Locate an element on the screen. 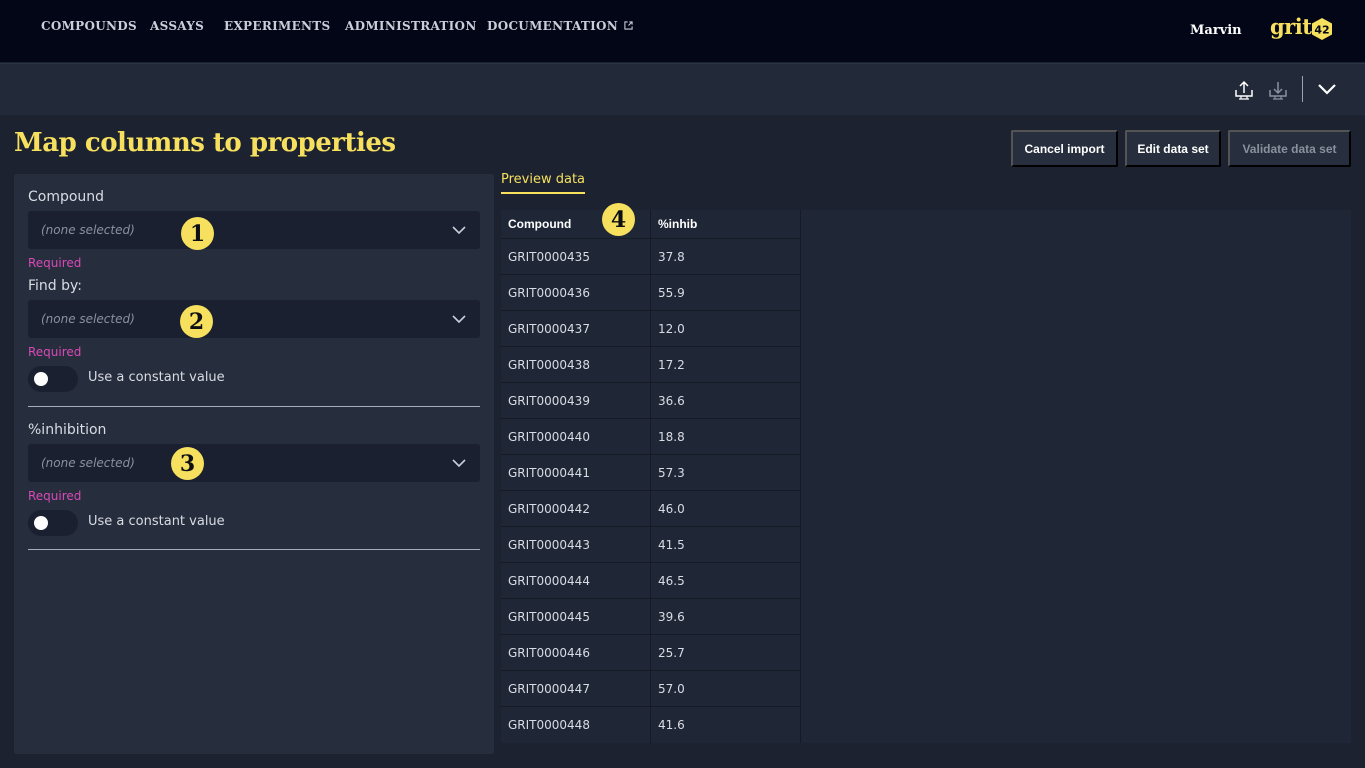 Image resolution: width=1365 pixels, height=768 pixels. table-row: GRIT0000445 39.6 is located at coordinates (651, 616).